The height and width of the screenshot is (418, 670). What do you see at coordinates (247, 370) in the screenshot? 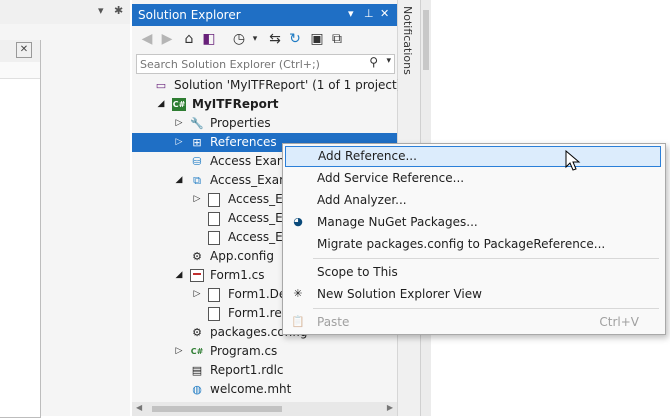
I see `tree-item-label: Report1.rdlc` at bounding box center [247, 370].